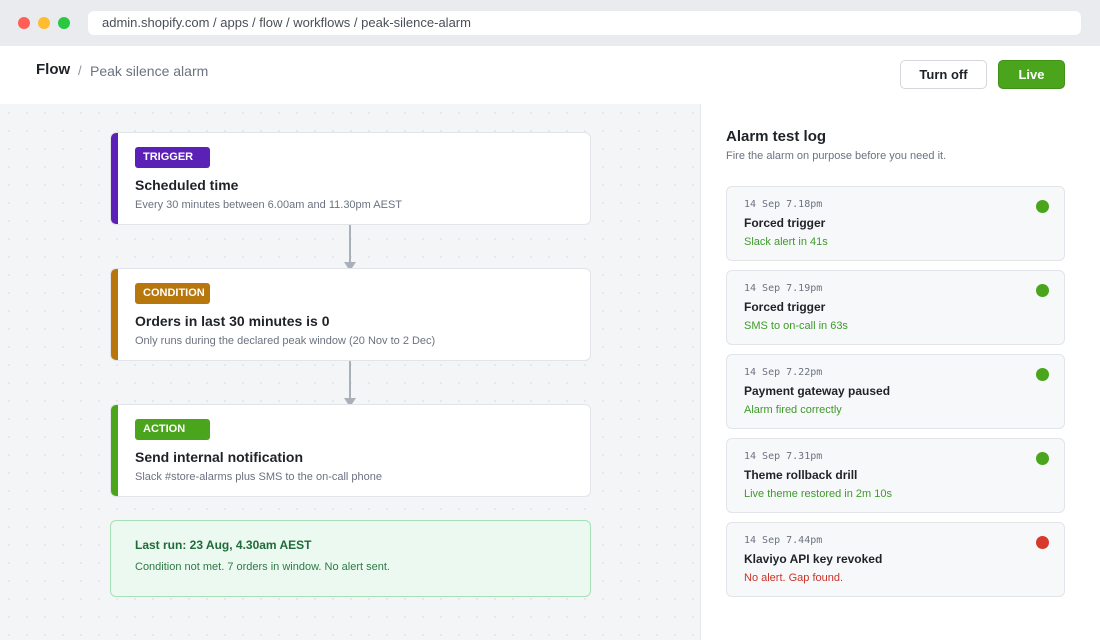  Describe the element at coordinates (786, 242) in the screenshot. I see `log-result: Slack alert in 41s` at that location.